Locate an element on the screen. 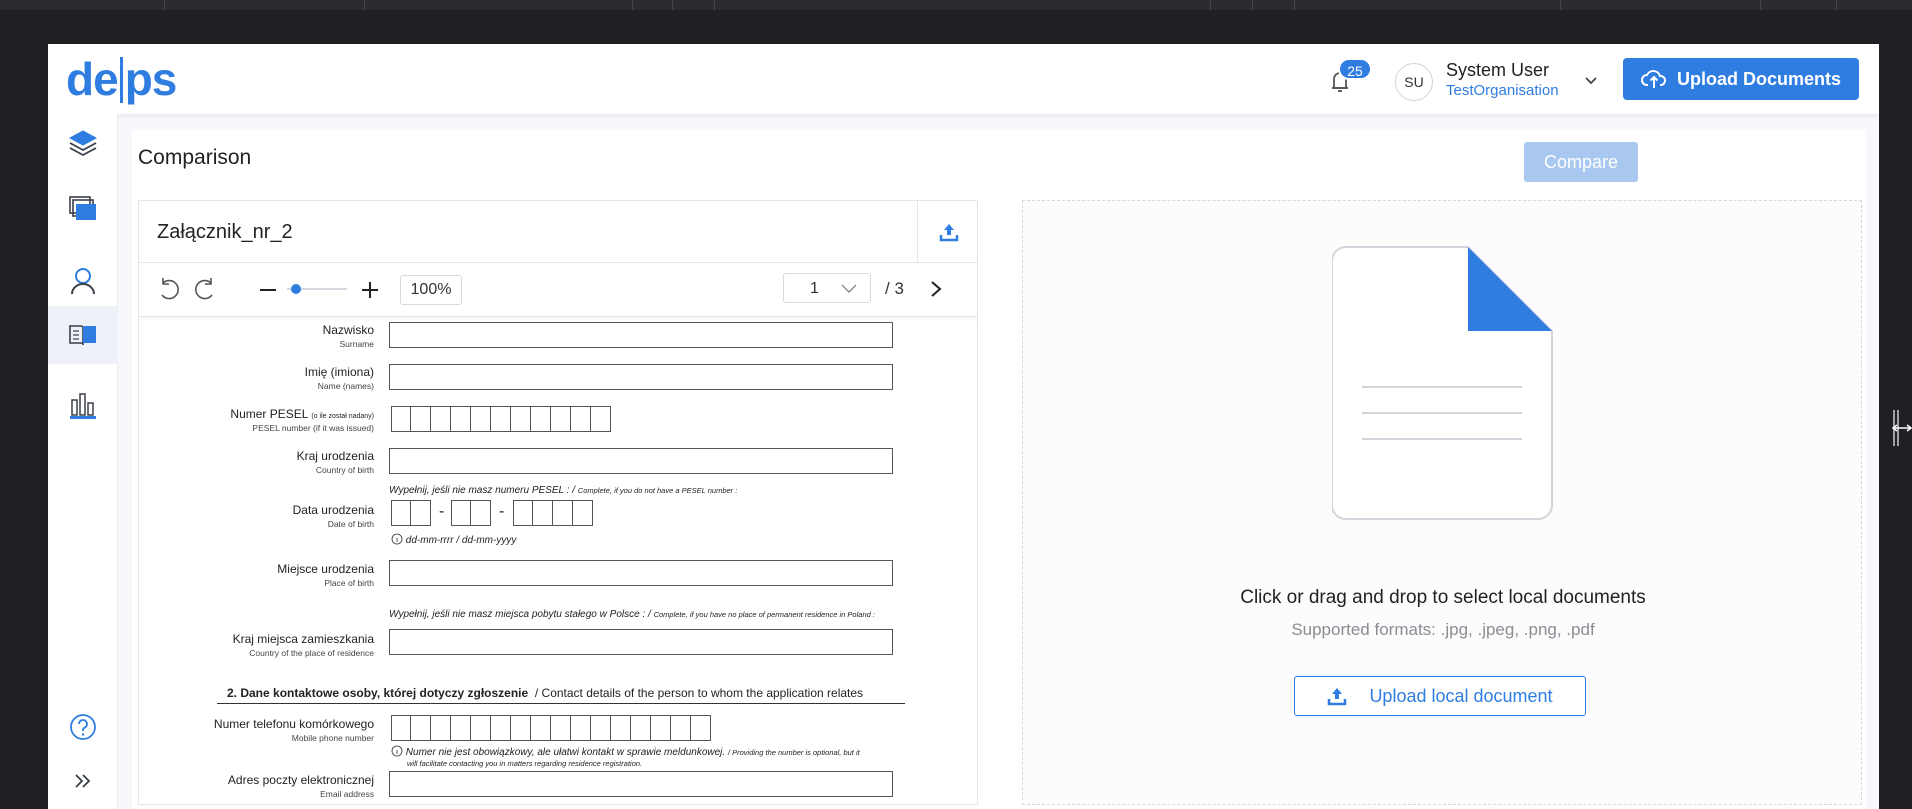 The height and width of the screenshot is (809, 1912). page-select: 1 is located at coordinates (827, 288).